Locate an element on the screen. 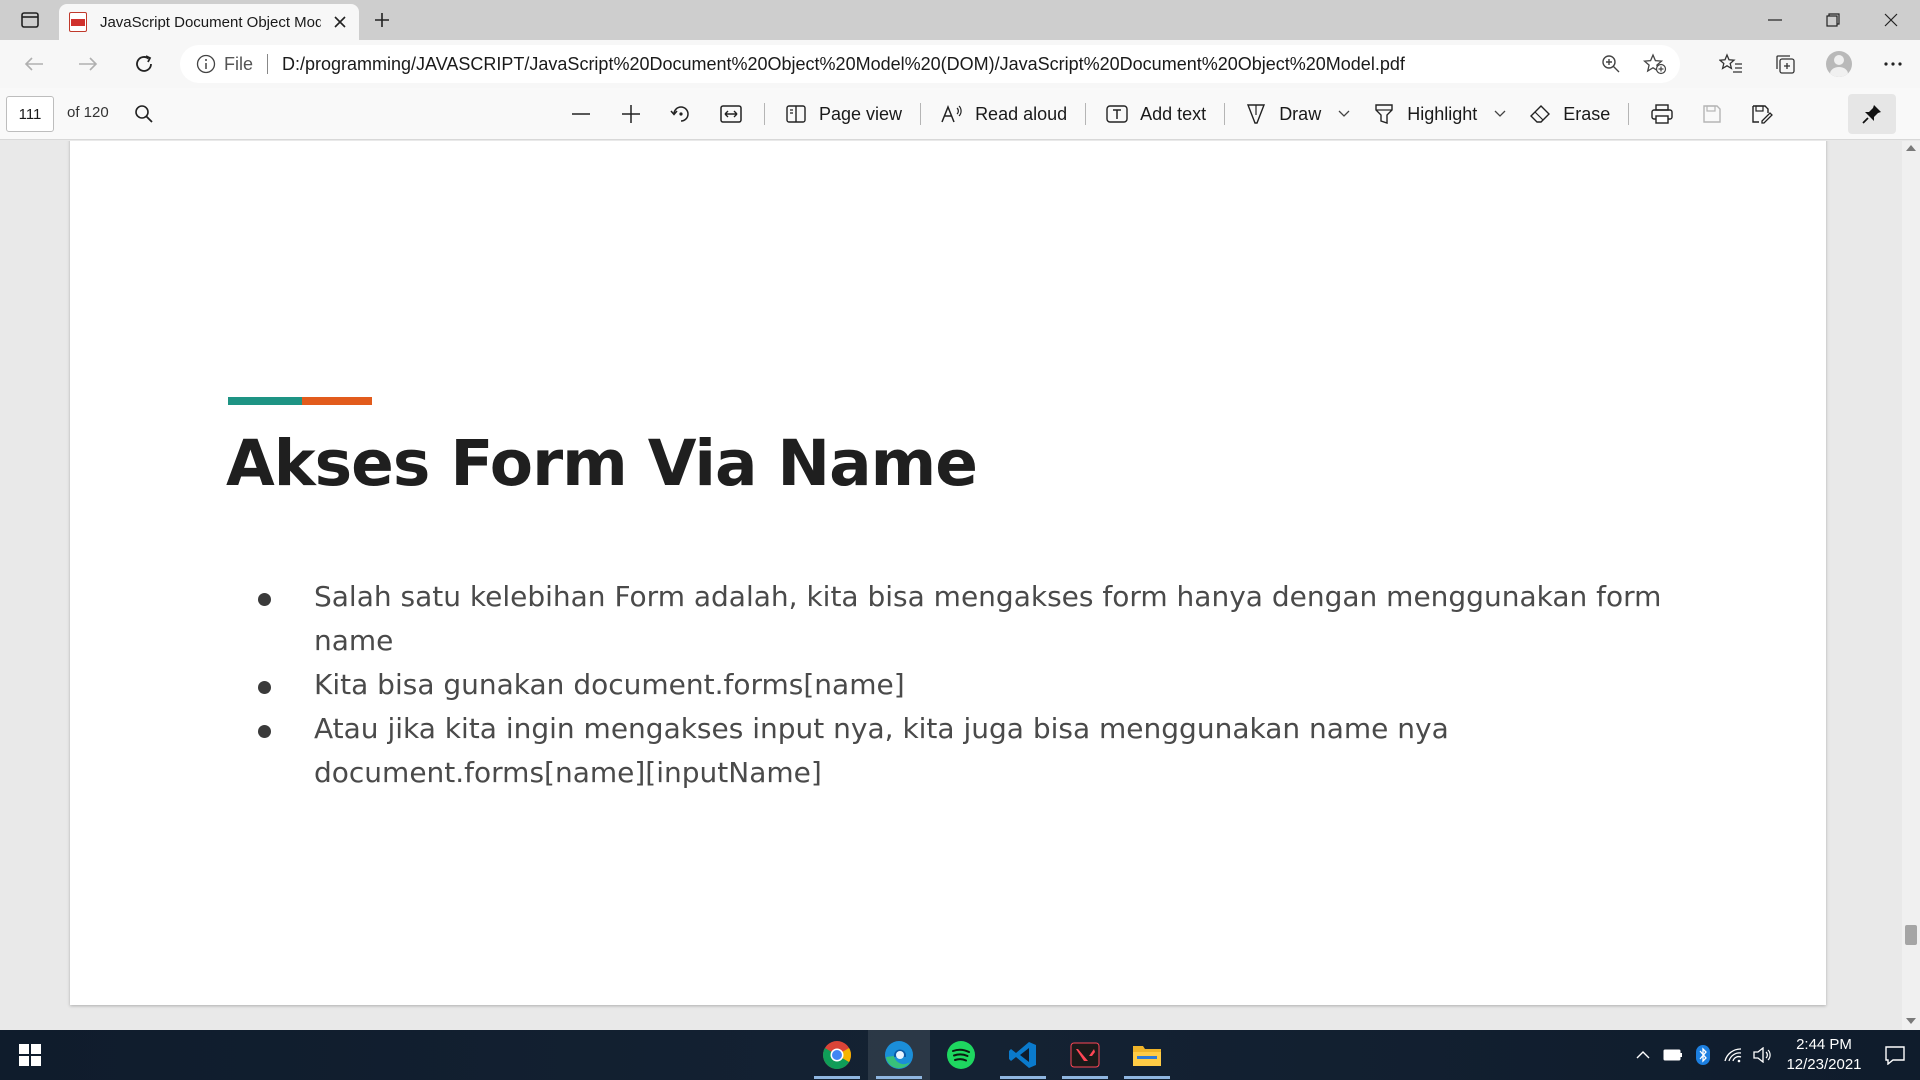 Image resolution: width=1920 pixels, height=1080 pixels. new-tab-button is located at coordinates (382, 20).